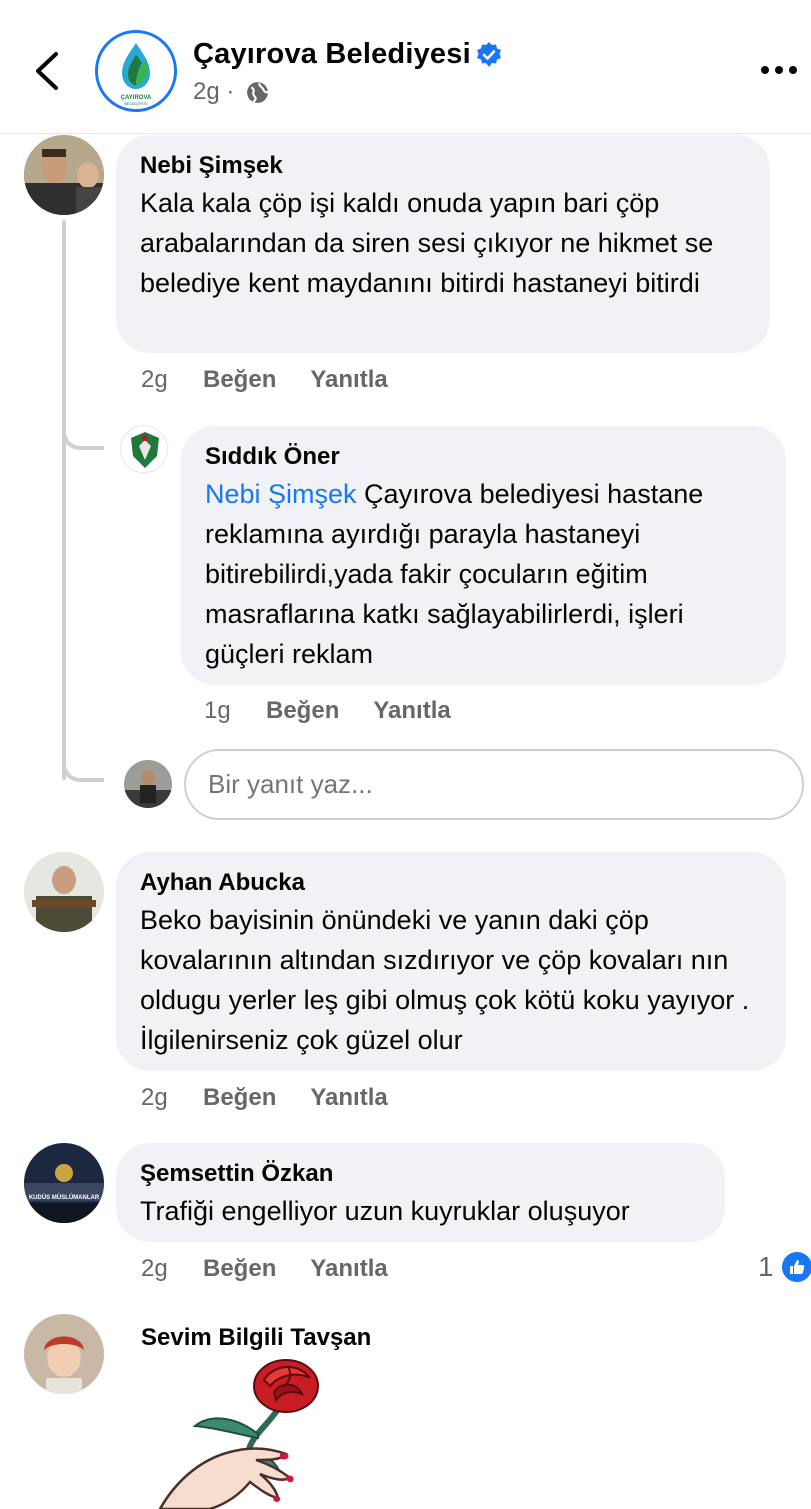 This screenshot has width=811, height=1509. I want to click on reply-author: Sıddık Öner, so click(483, 457).